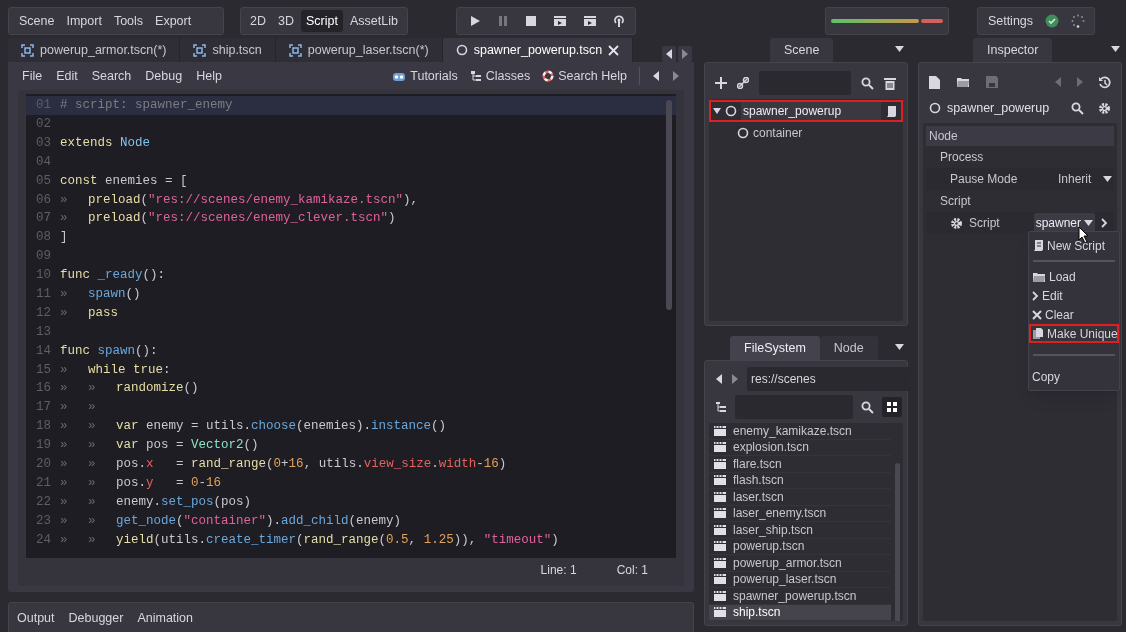 The height and width of the screenshot is (632, 1126). Describe the element at coordinates (828, 379) in the screenshot. I see `path-field: res://scenes` at that location.